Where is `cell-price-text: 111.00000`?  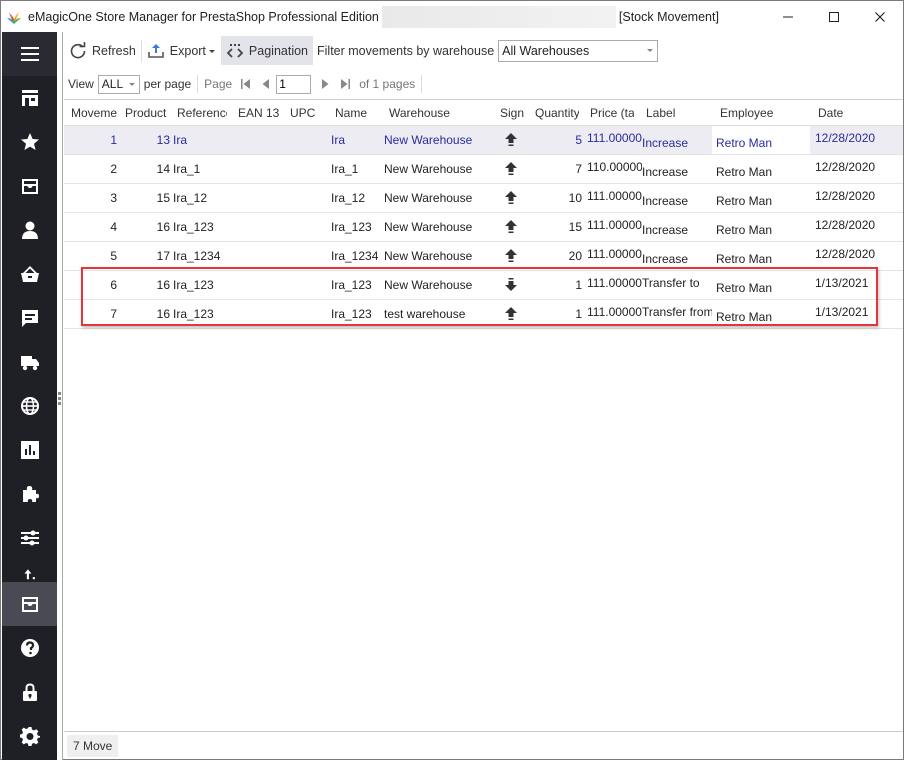
cell-price-text: 111.00000 is located at coordinates (614, 196).